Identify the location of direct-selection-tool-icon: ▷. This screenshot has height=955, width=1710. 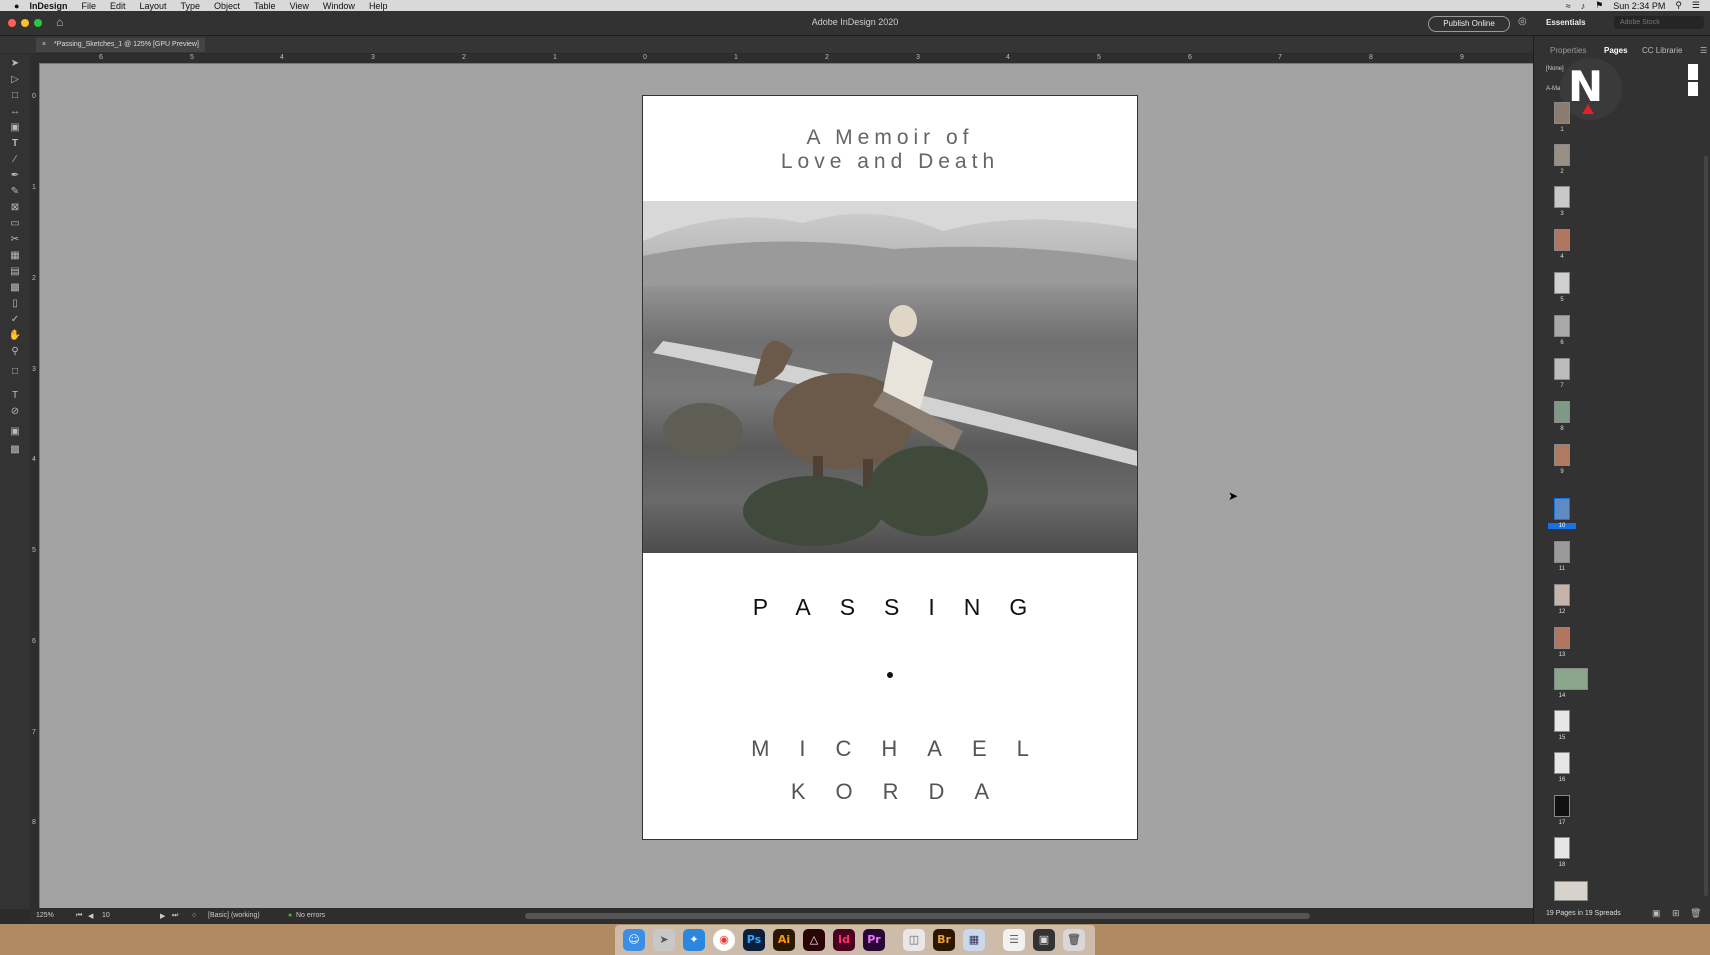
(15, 80).